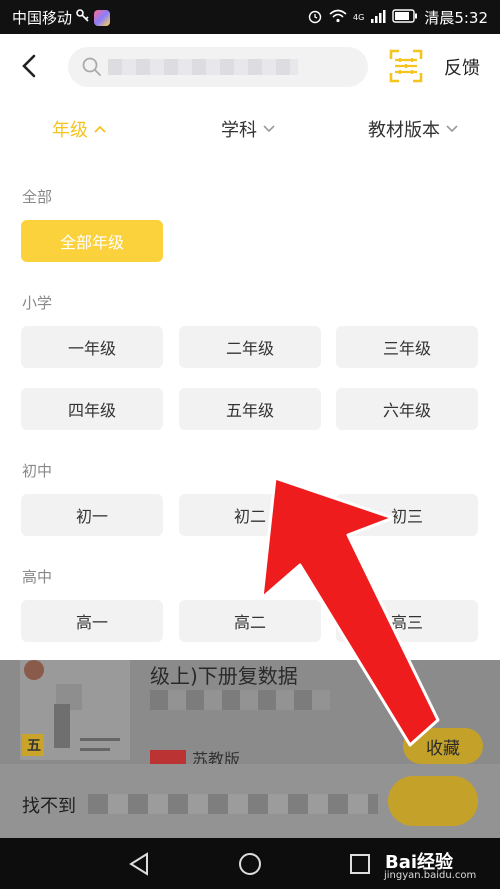  Describe the element at coordinates (250, 347) in the screenshot. I see `grade-chip-grade2: 二年级` at that location.